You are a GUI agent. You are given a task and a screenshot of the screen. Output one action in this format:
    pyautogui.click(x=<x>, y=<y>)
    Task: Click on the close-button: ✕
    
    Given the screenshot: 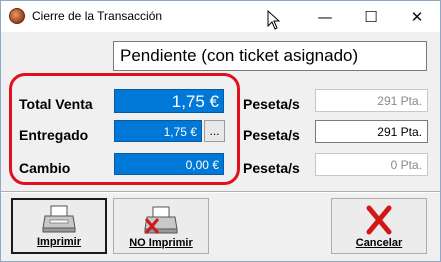 What is the action you would take?
    pyautogui.click(x=417, y=16)
    